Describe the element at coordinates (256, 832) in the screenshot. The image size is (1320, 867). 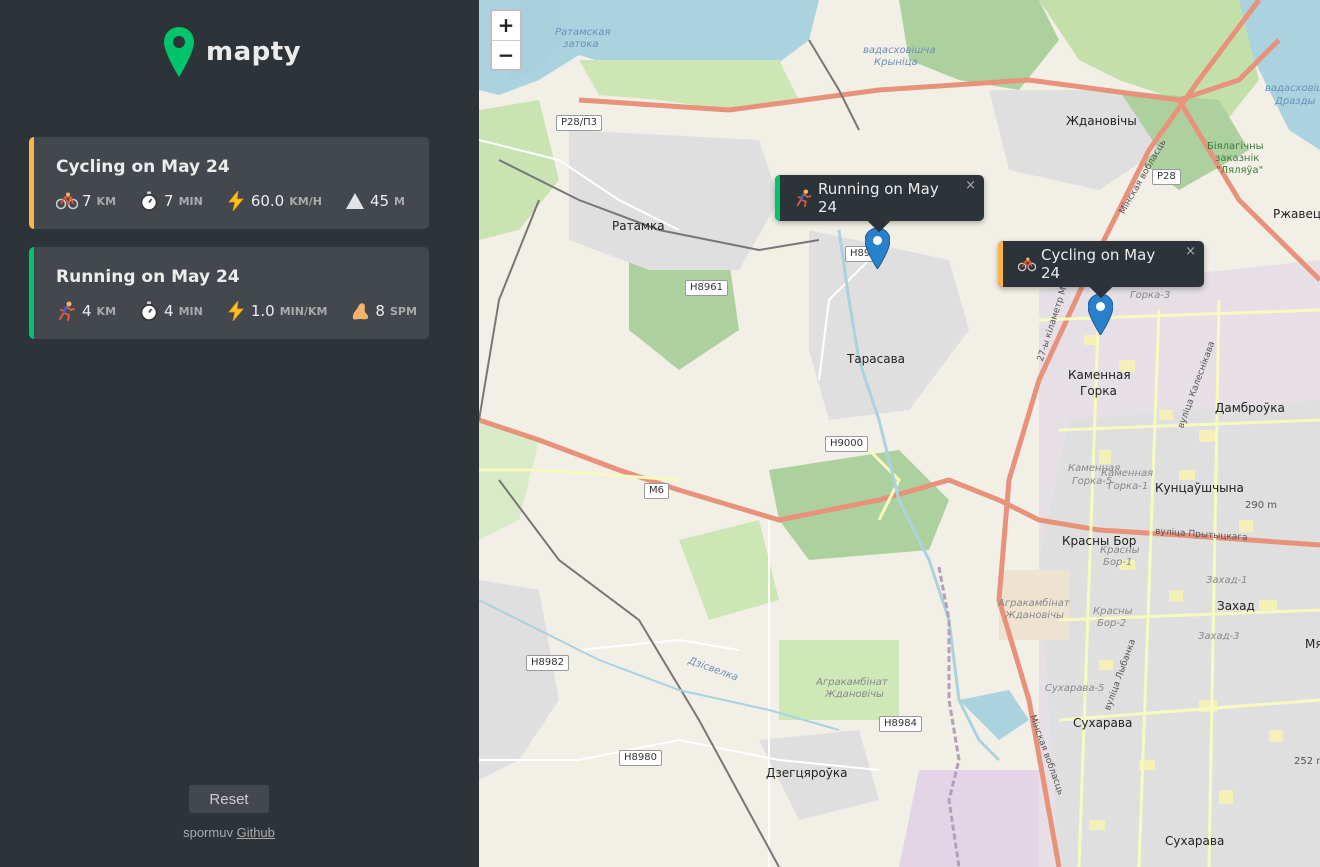
I see `github-link: Github` at that location.